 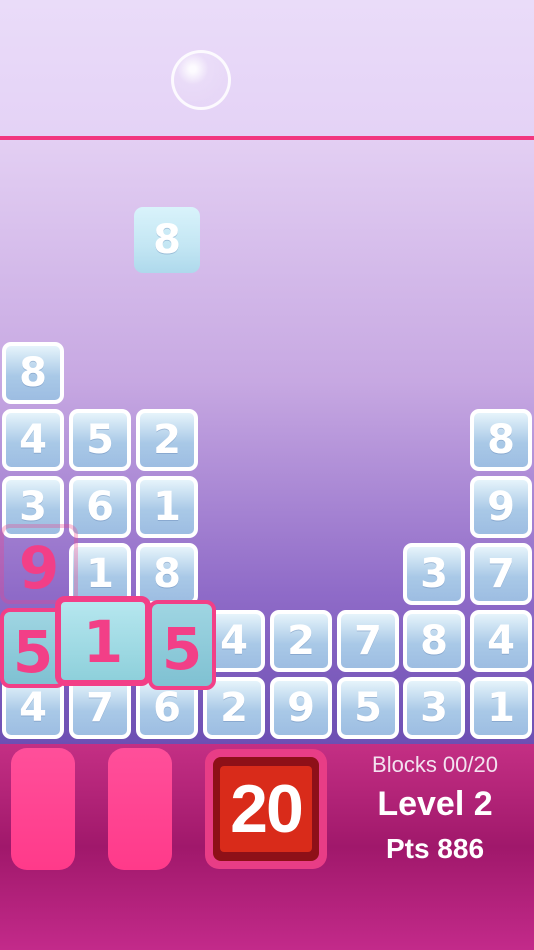 I want to click on timer-display: 20, so click(x=266, y=809).